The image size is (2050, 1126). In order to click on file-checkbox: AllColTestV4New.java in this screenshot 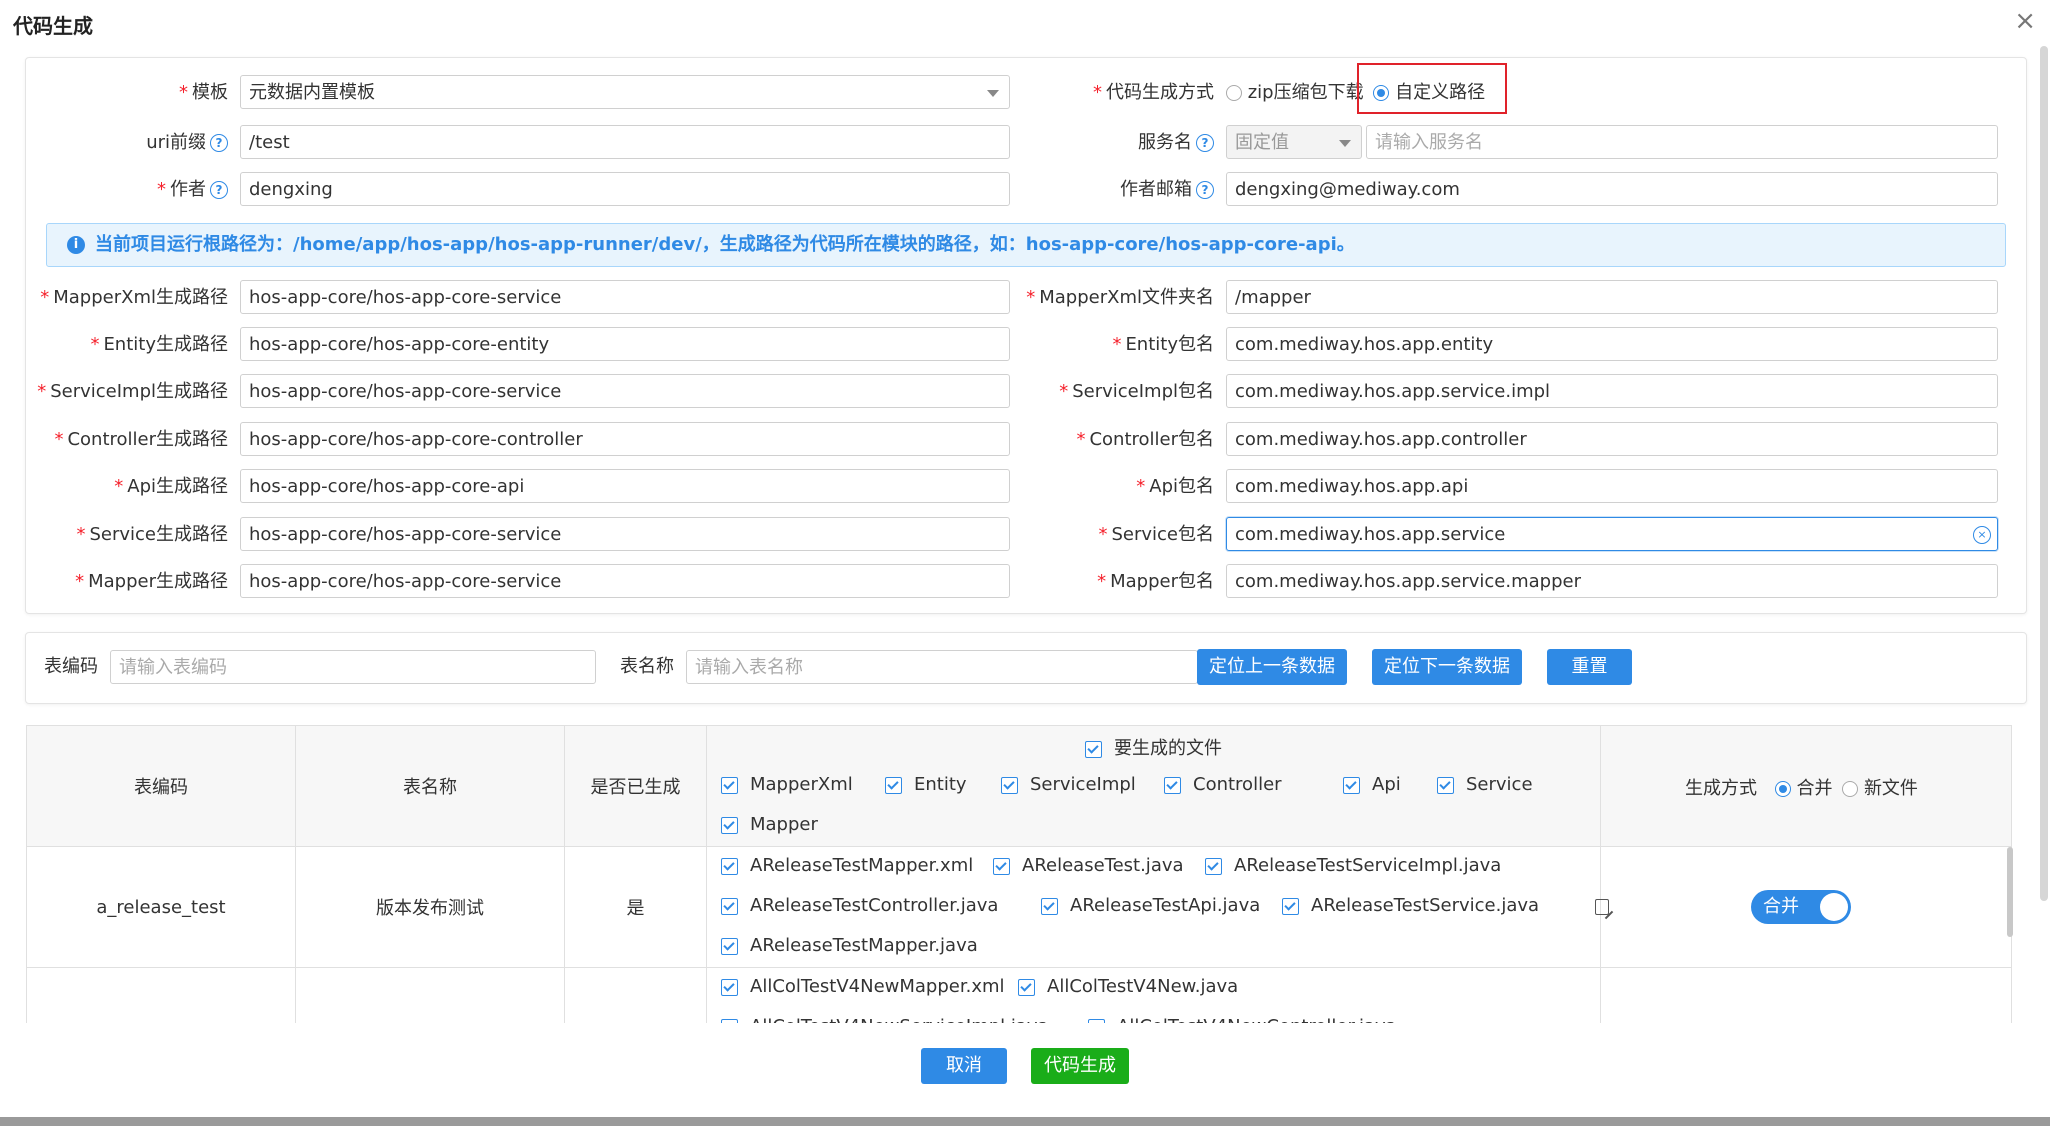, I will do `click(1128, 986)`.